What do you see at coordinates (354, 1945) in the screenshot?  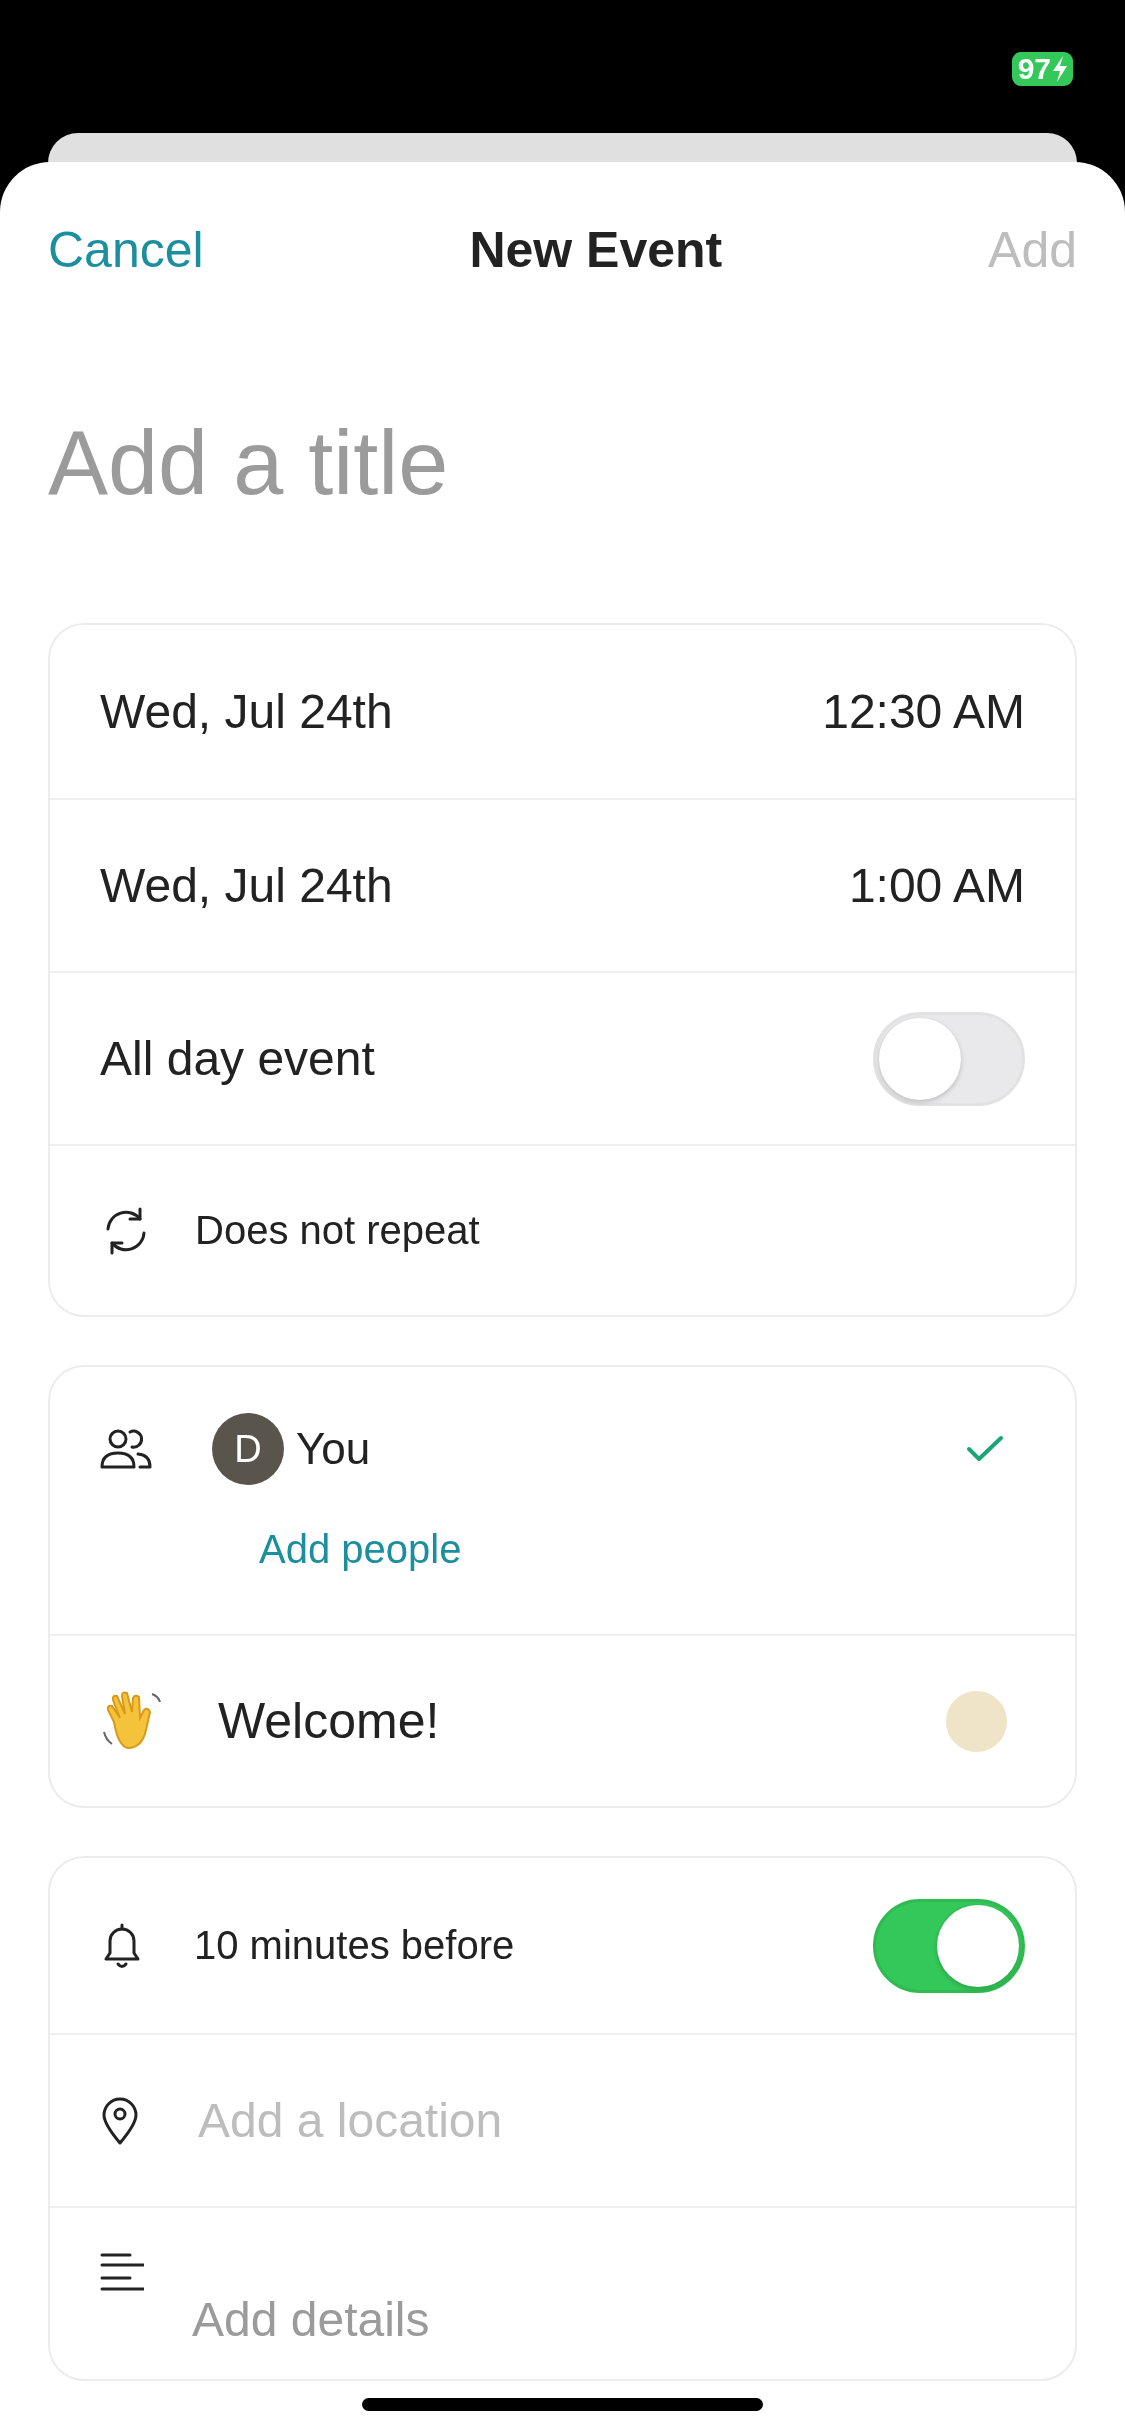 I see `reminder-label: 10 minutes before` at bounding box center [354, 1945].